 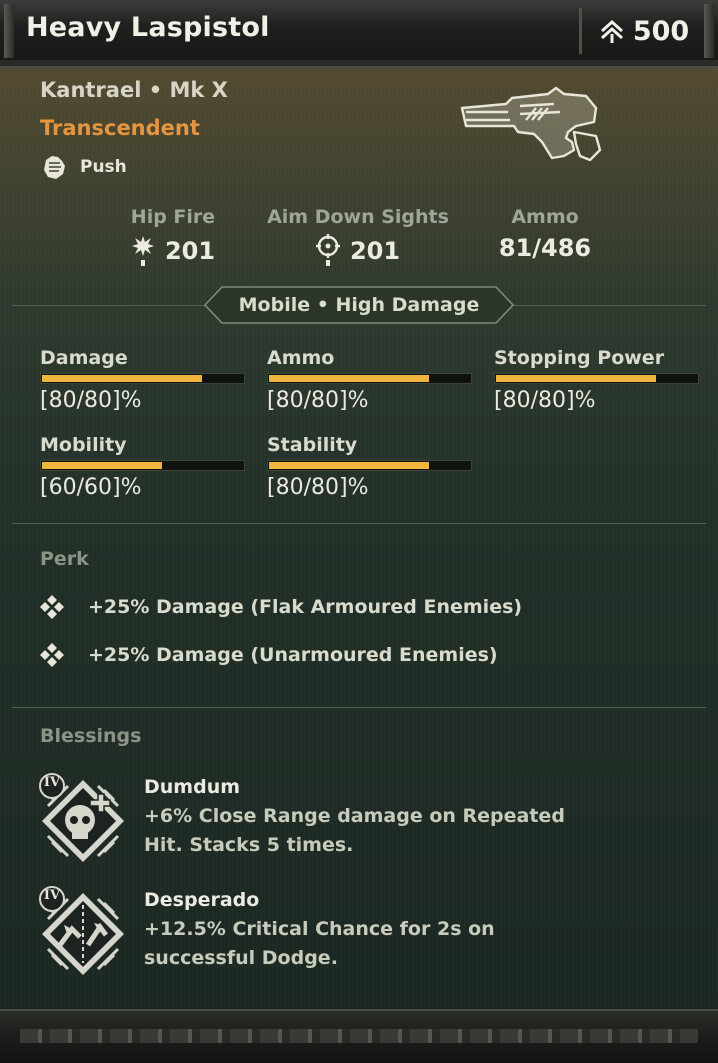 What do you see at coordinates (579, 358) in the screenshot?
I see `bar-stopping-power-label: Stopping Power` at bounding box center [579, 358].